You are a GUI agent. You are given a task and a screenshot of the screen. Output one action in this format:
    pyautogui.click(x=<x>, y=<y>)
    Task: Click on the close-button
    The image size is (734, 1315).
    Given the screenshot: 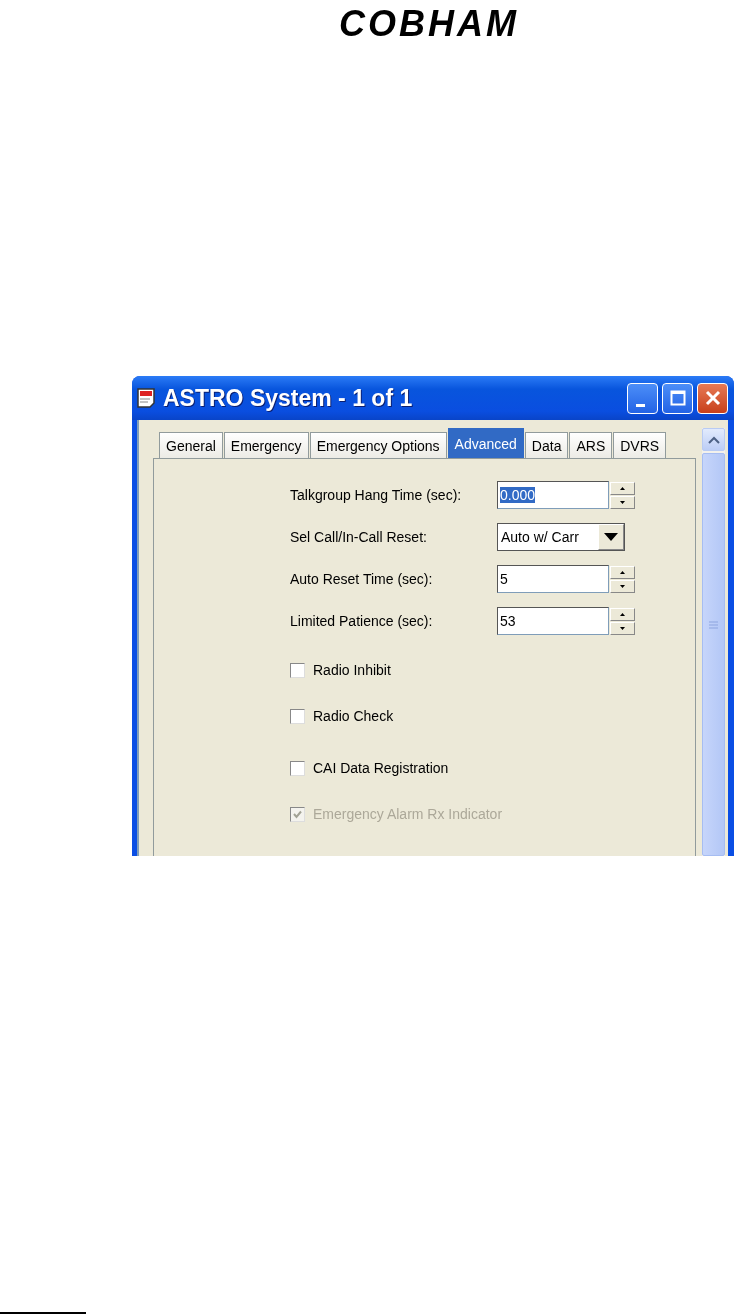 What is the action you would take?
    pyautogui.click(x=712, y=398)
    